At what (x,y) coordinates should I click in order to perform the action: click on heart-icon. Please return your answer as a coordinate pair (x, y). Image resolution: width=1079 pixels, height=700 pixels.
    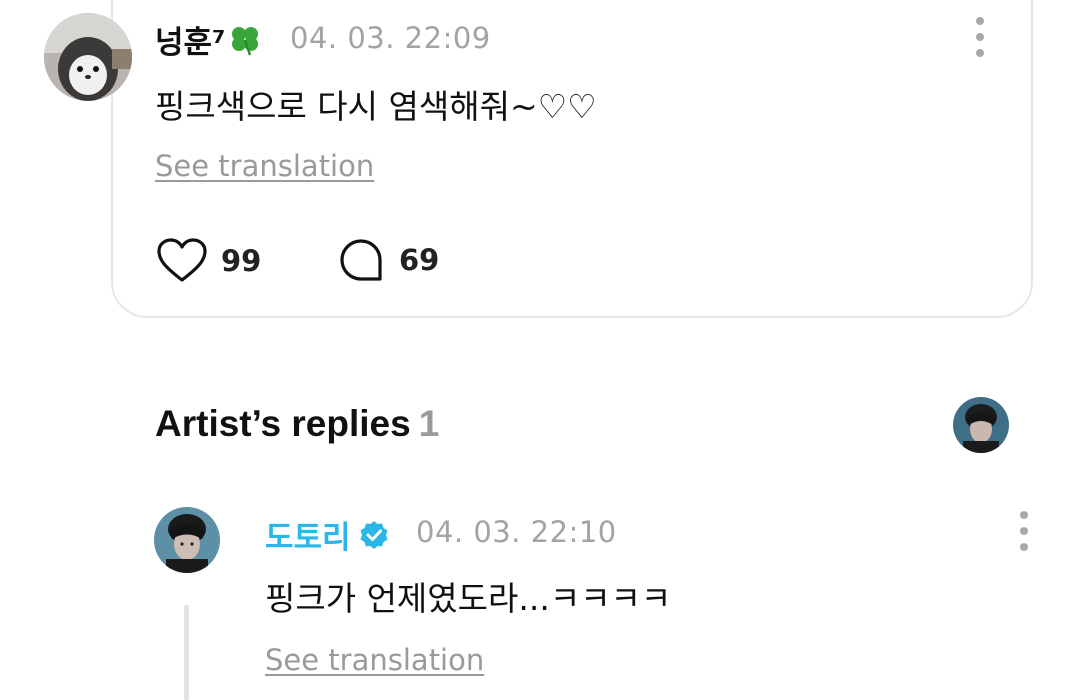
    Looking at the image, I should click on (182, 261).